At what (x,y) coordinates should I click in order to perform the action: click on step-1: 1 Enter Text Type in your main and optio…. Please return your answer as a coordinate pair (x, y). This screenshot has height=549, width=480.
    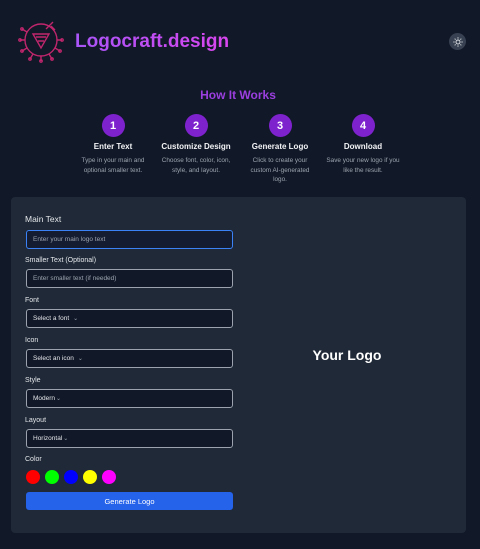
    Looking at the image, I should click on (113, 144).